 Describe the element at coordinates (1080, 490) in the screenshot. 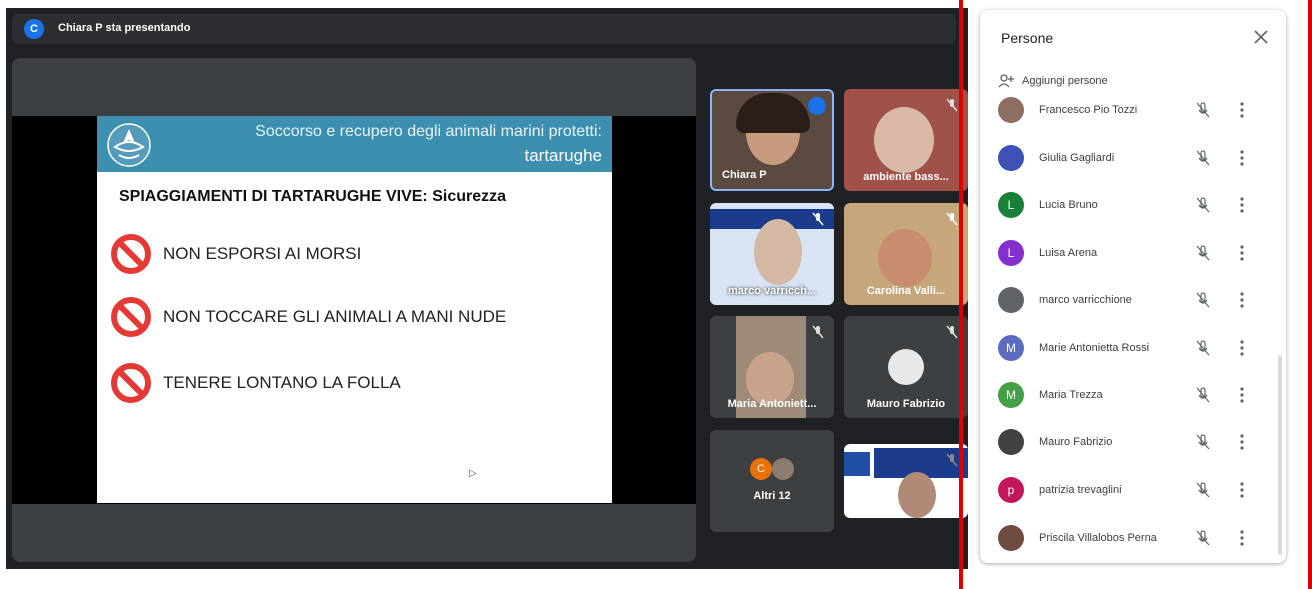

I see `participant-name: patrizia trevaglini` at that location.